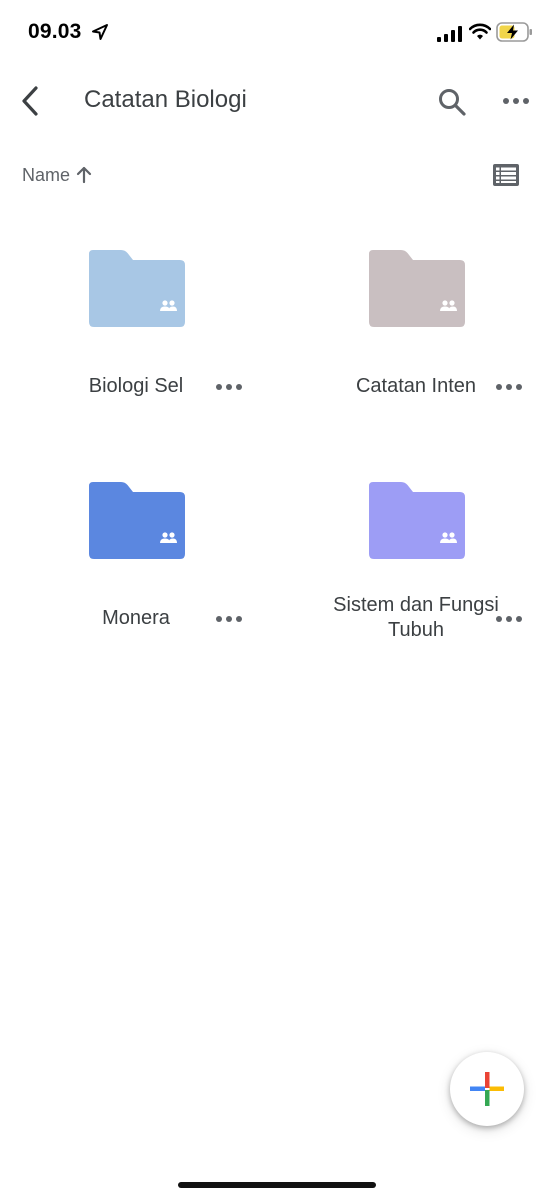 Image resolution: width=554 pixels, height=1200 pixels. Describe the element at coordinates (55, 31) in the screenshot. I see `status-time: 09.03` at that location.